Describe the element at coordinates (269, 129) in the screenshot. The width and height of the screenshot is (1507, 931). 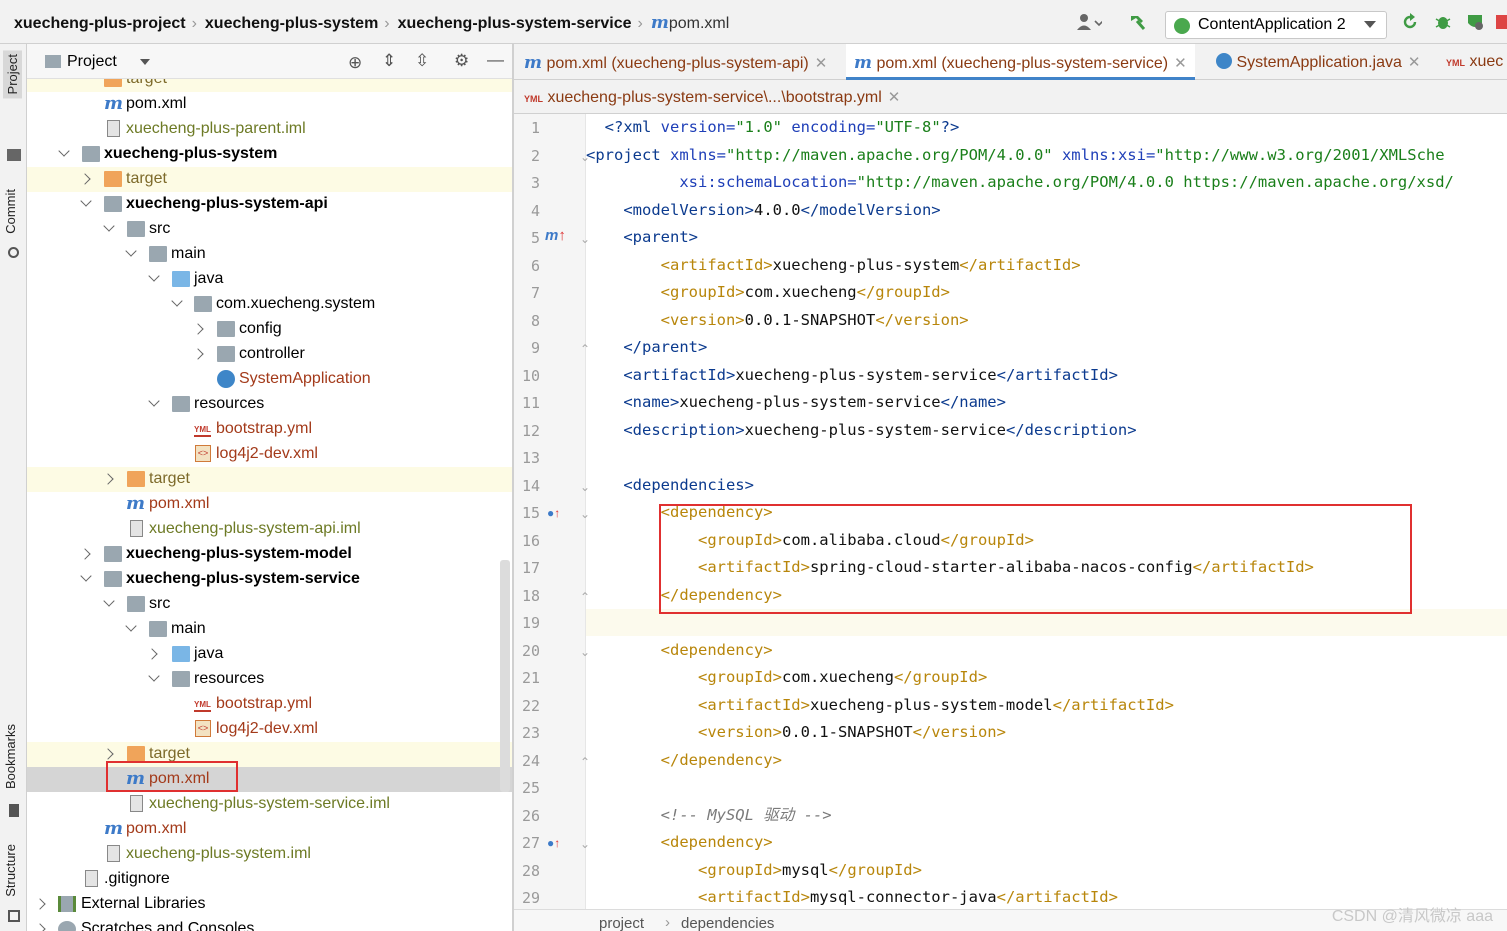
I see `tree-item: xuecheng-plus-parent.iml` at that location.